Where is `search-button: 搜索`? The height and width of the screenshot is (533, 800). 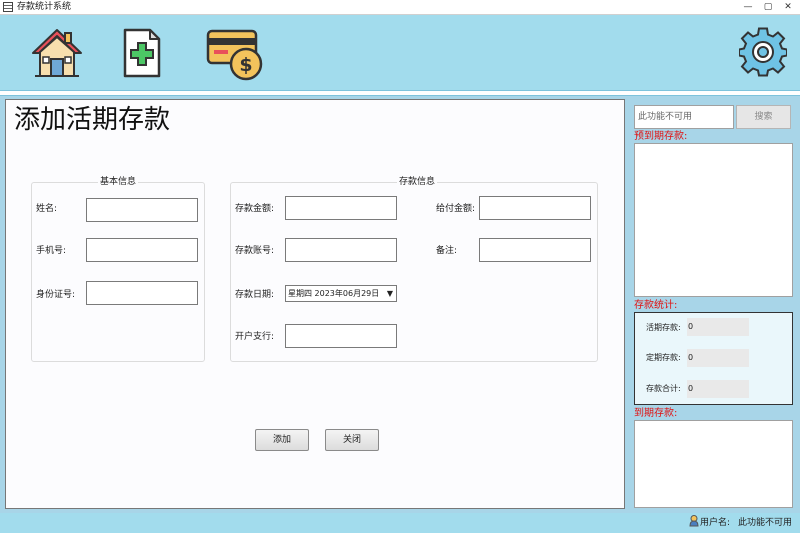
search-button: 搜索 is located at coordinates (763, 117).